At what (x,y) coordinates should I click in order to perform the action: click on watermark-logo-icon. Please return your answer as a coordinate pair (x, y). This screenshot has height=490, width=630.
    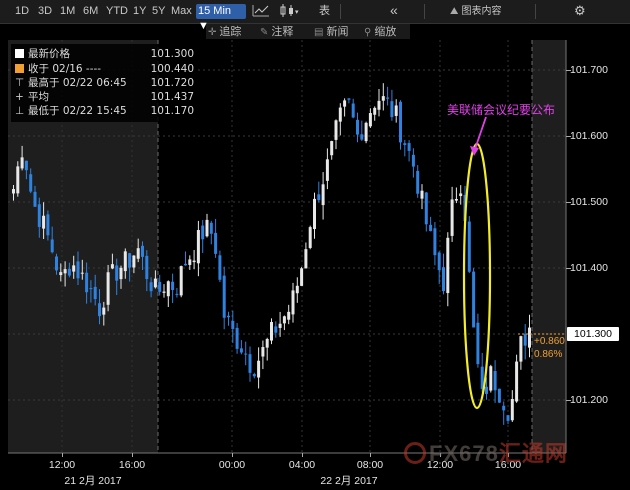
    Looking at the image, I should click on (415, 453).